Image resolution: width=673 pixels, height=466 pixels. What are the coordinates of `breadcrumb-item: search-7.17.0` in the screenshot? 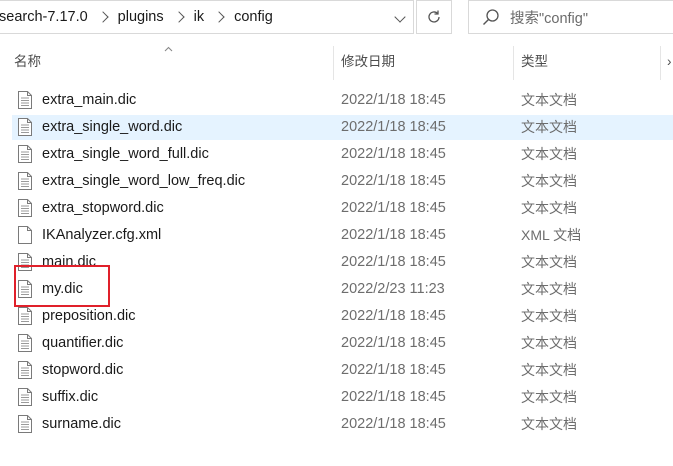 It's located at (48, 17).